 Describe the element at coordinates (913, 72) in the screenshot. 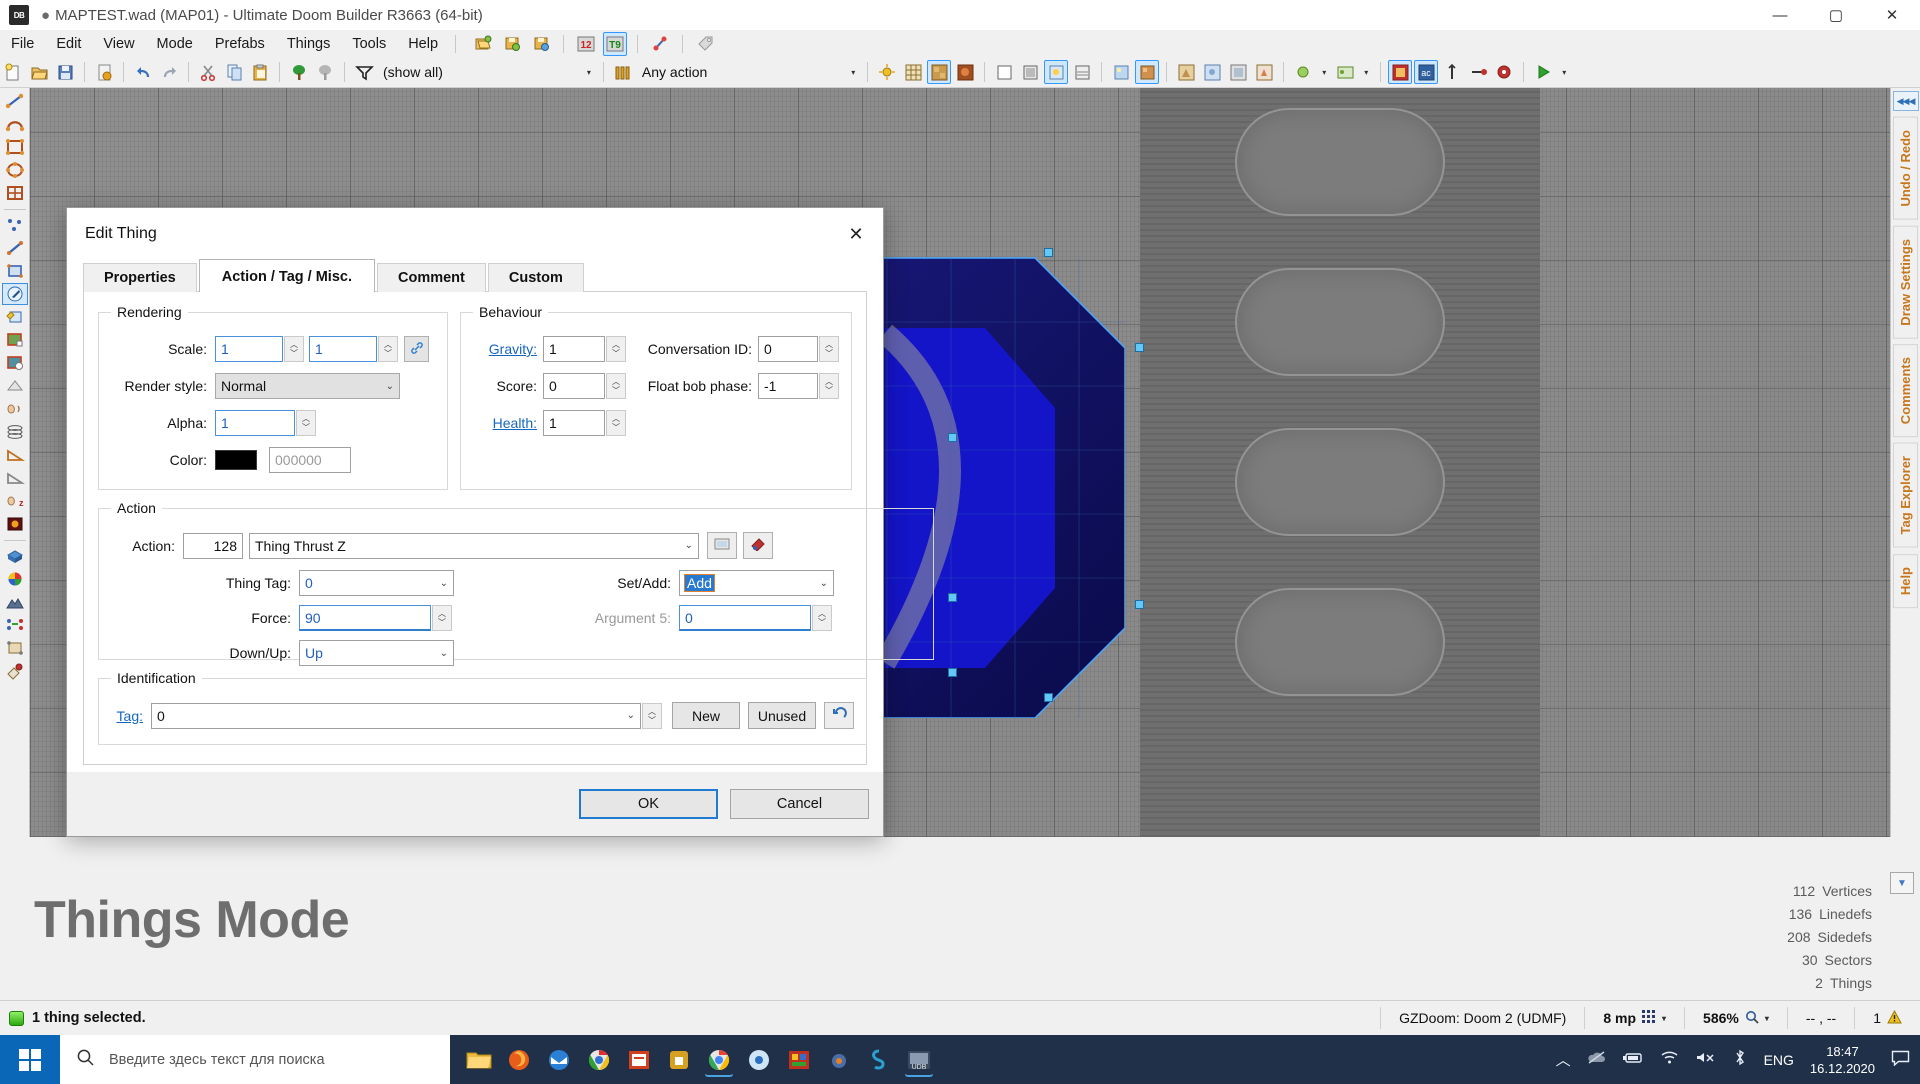

I see `show-grid-icon` at that location.